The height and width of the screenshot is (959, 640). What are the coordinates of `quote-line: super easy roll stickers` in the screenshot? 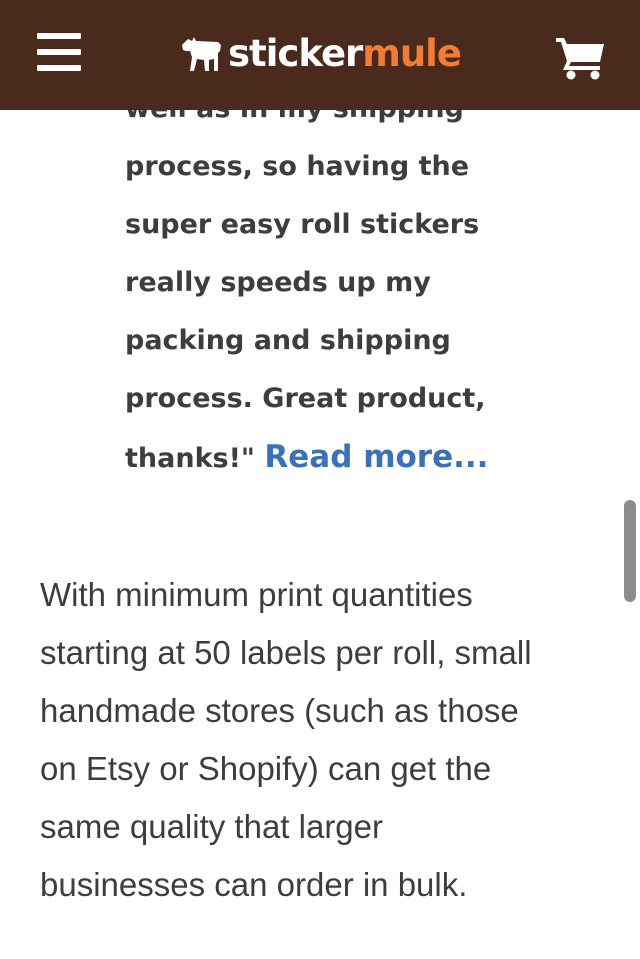 It's located at (302, 224).